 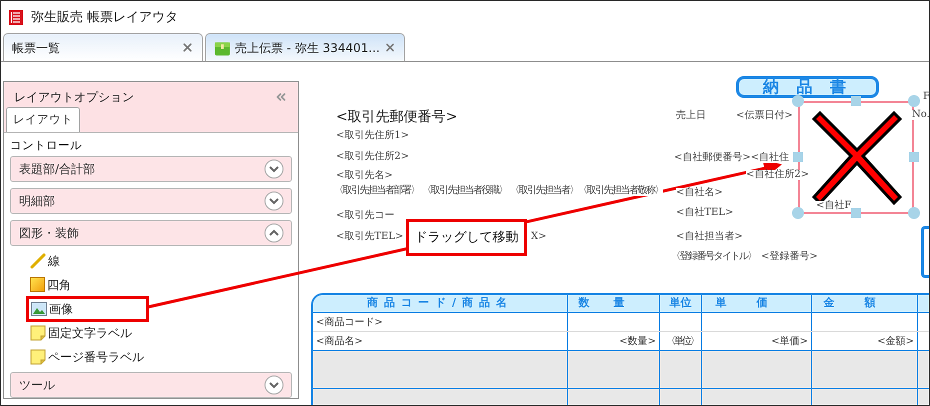 What do you see at coordinates (895, 341) in the screenshot?
I see `table-cell-text: <金額>` at bounding box center [895, 341].